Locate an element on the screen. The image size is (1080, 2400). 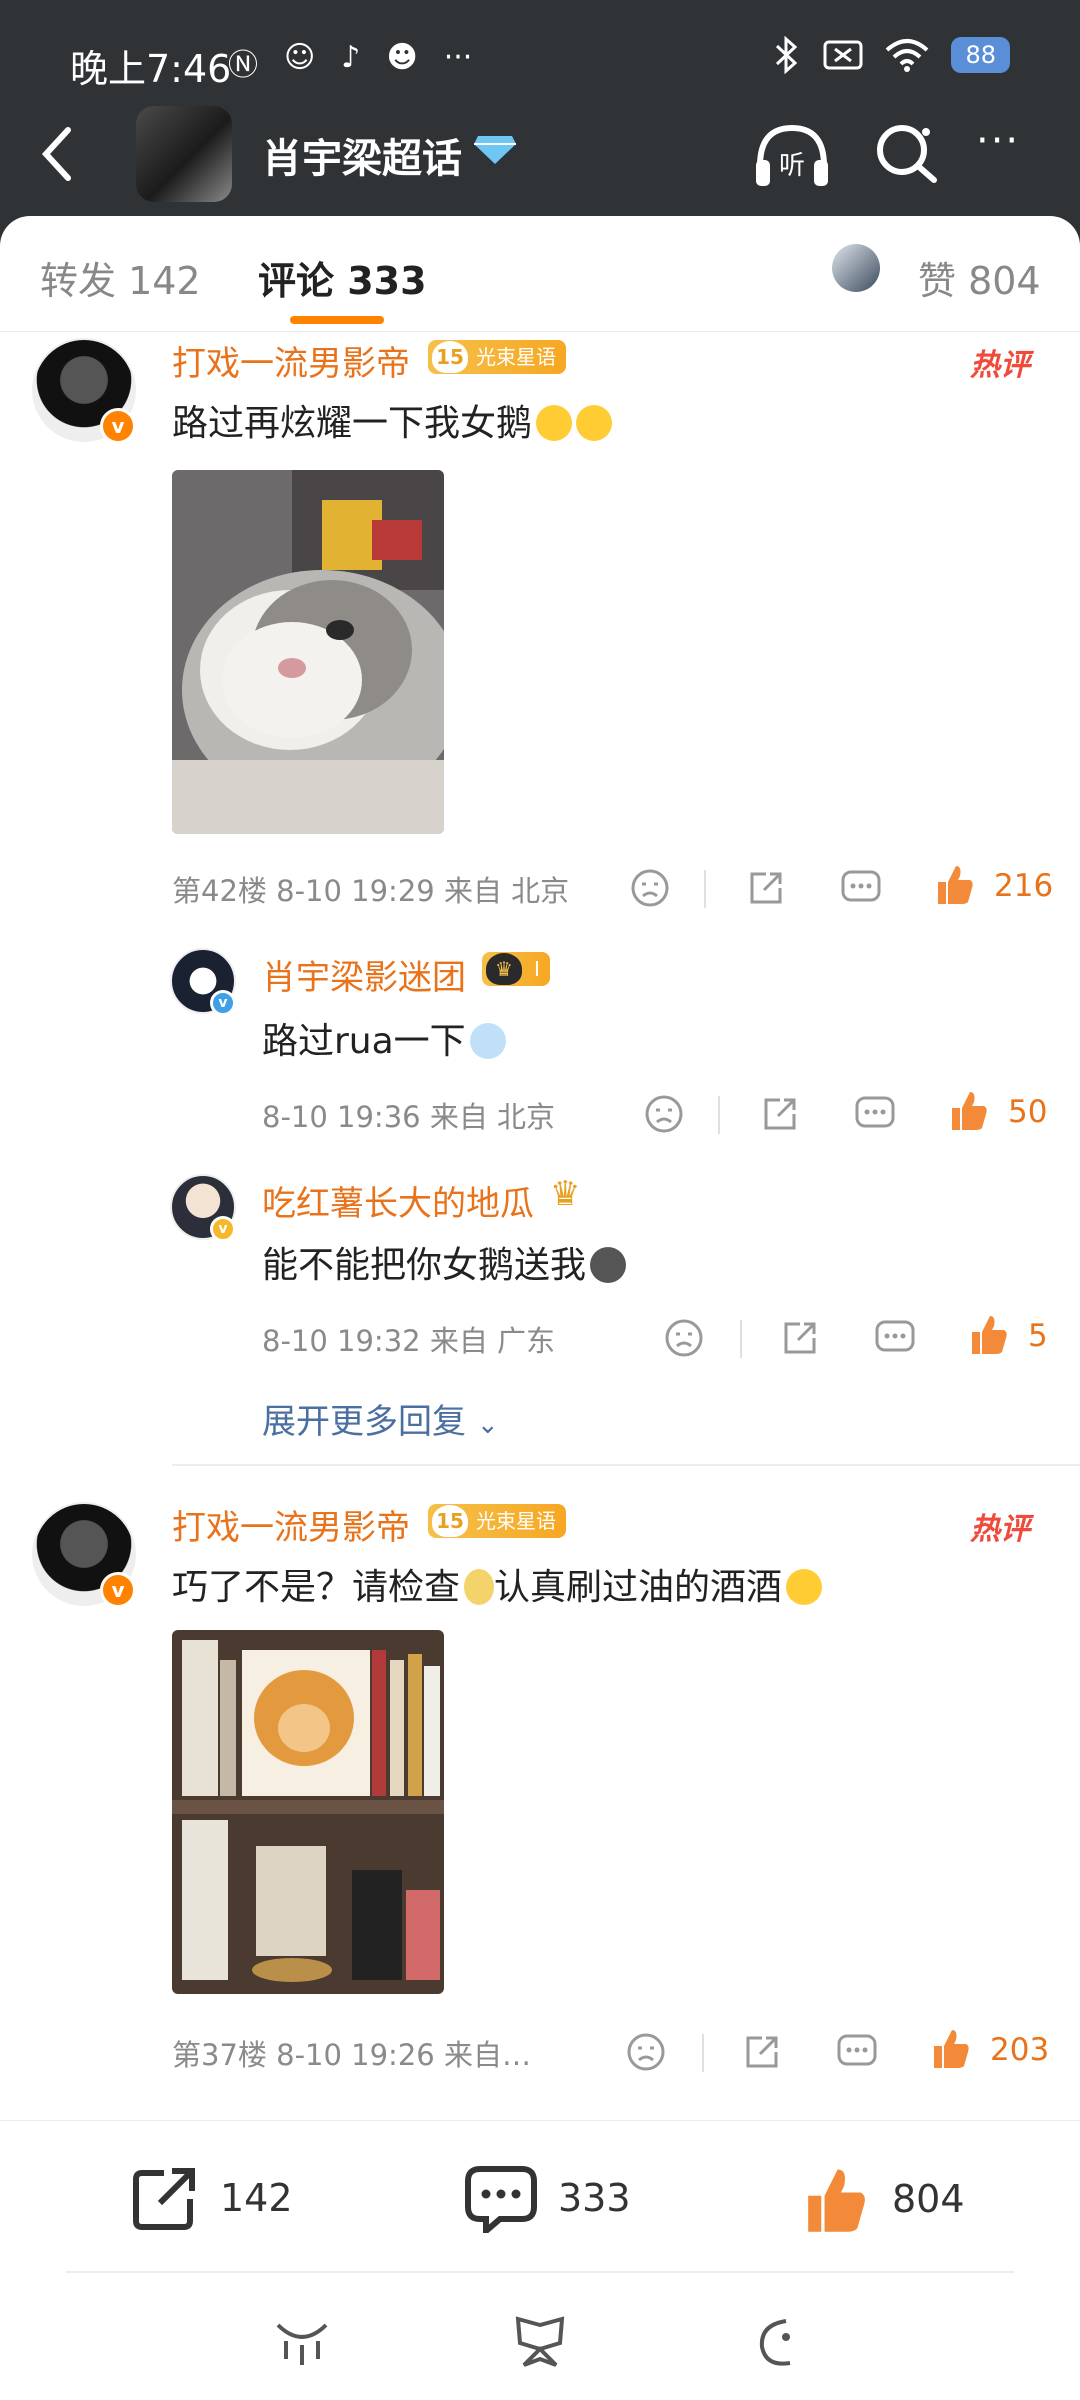
reply-meta: 8-10 19:32 来自 广东 is located at coordinates (409, 1341).